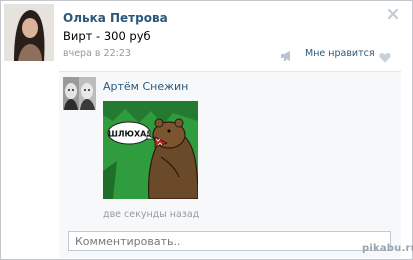  What do you see at coordinates (229, 241) in the screenshot?
I see `comment-input` at bounding box center [229, 241].